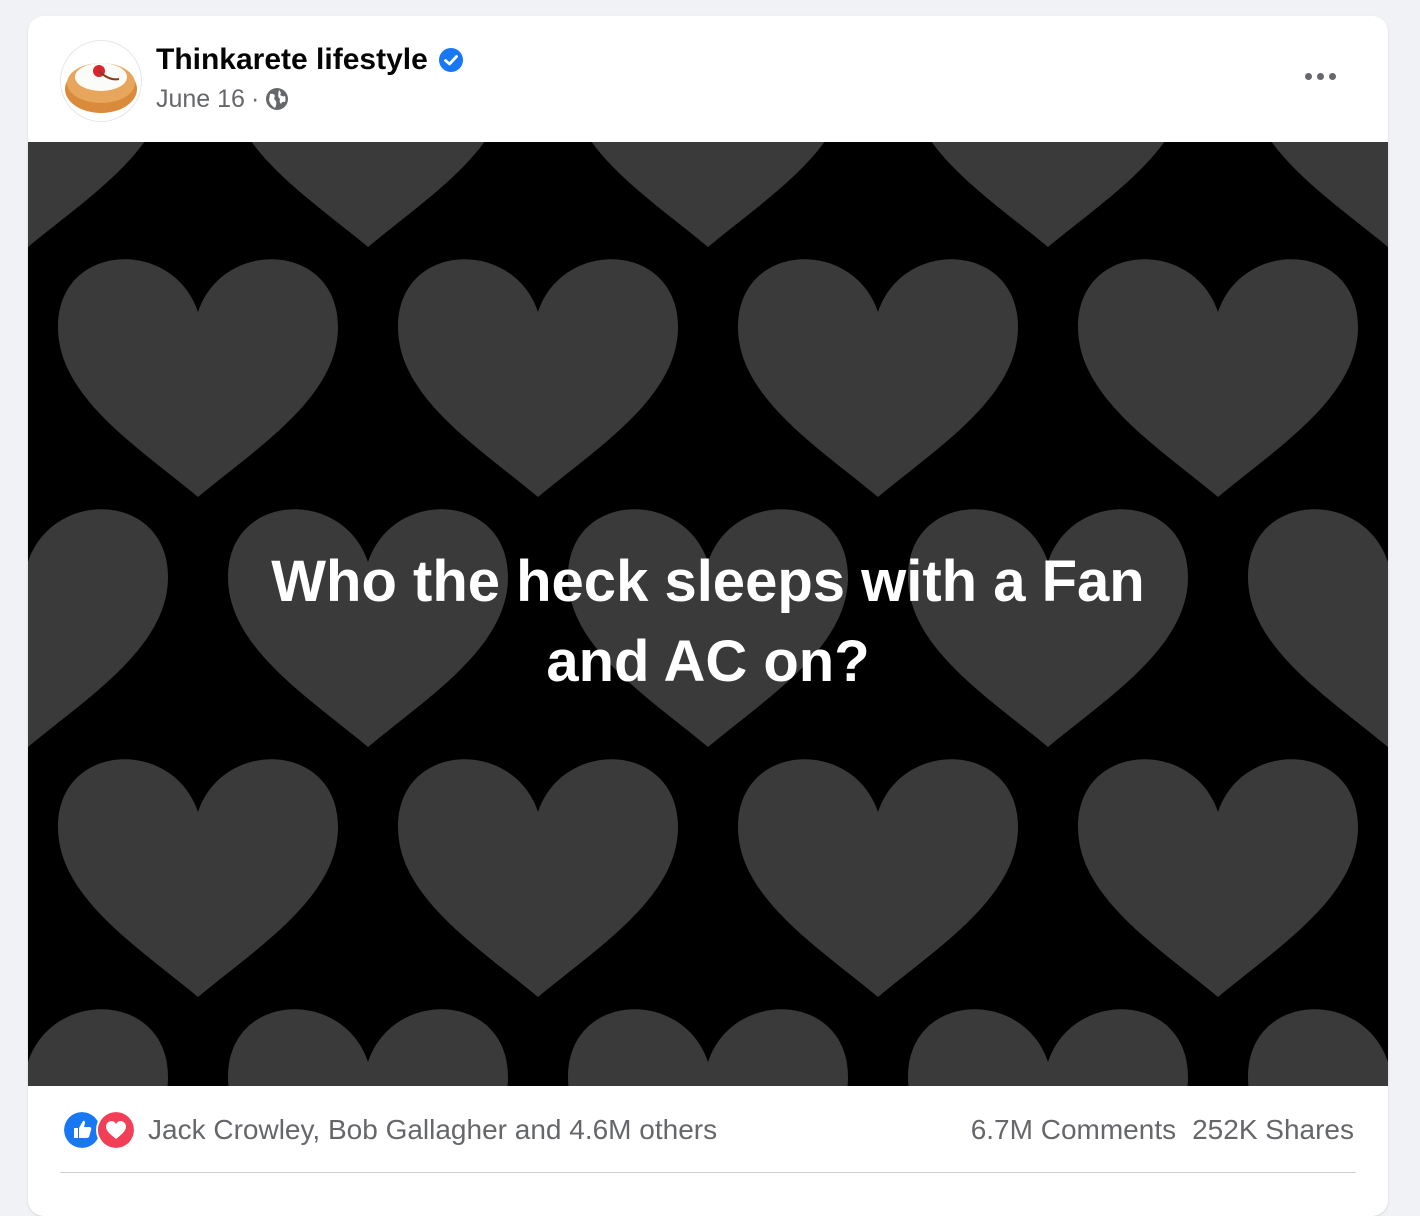  Describe the element at coordinates (277, 99) in the screenshot. I see `globe-icon` at that location.